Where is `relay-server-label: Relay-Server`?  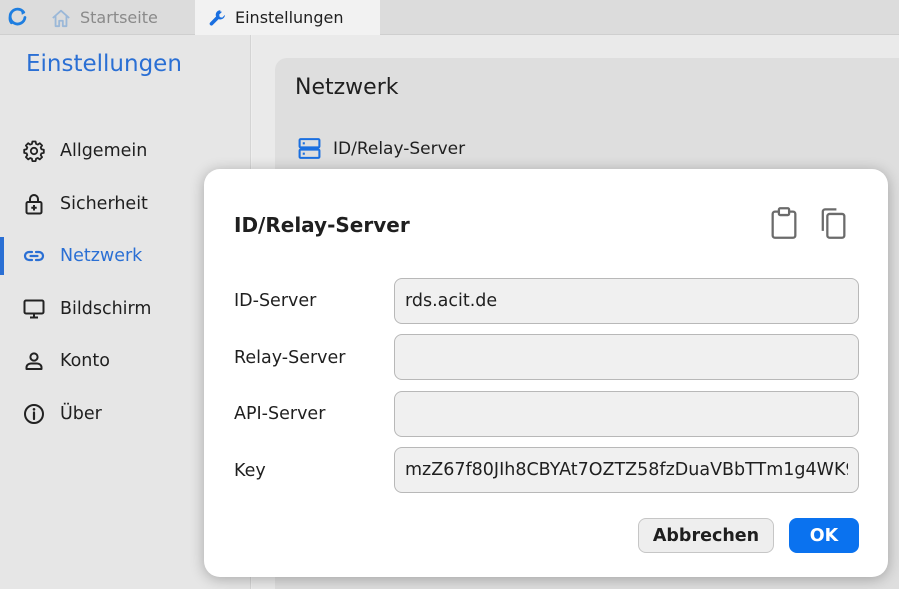 relay-server-label: Relay-Server is located at coordinates (290, 358).